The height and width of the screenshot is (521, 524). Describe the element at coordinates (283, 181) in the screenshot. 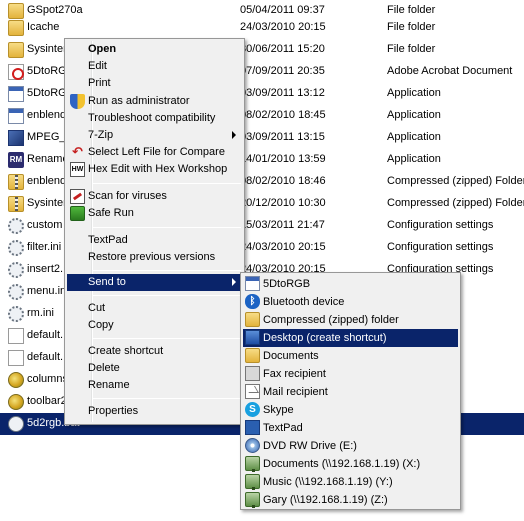

I see `file-date: 08/02/2010 18:46` at that location.